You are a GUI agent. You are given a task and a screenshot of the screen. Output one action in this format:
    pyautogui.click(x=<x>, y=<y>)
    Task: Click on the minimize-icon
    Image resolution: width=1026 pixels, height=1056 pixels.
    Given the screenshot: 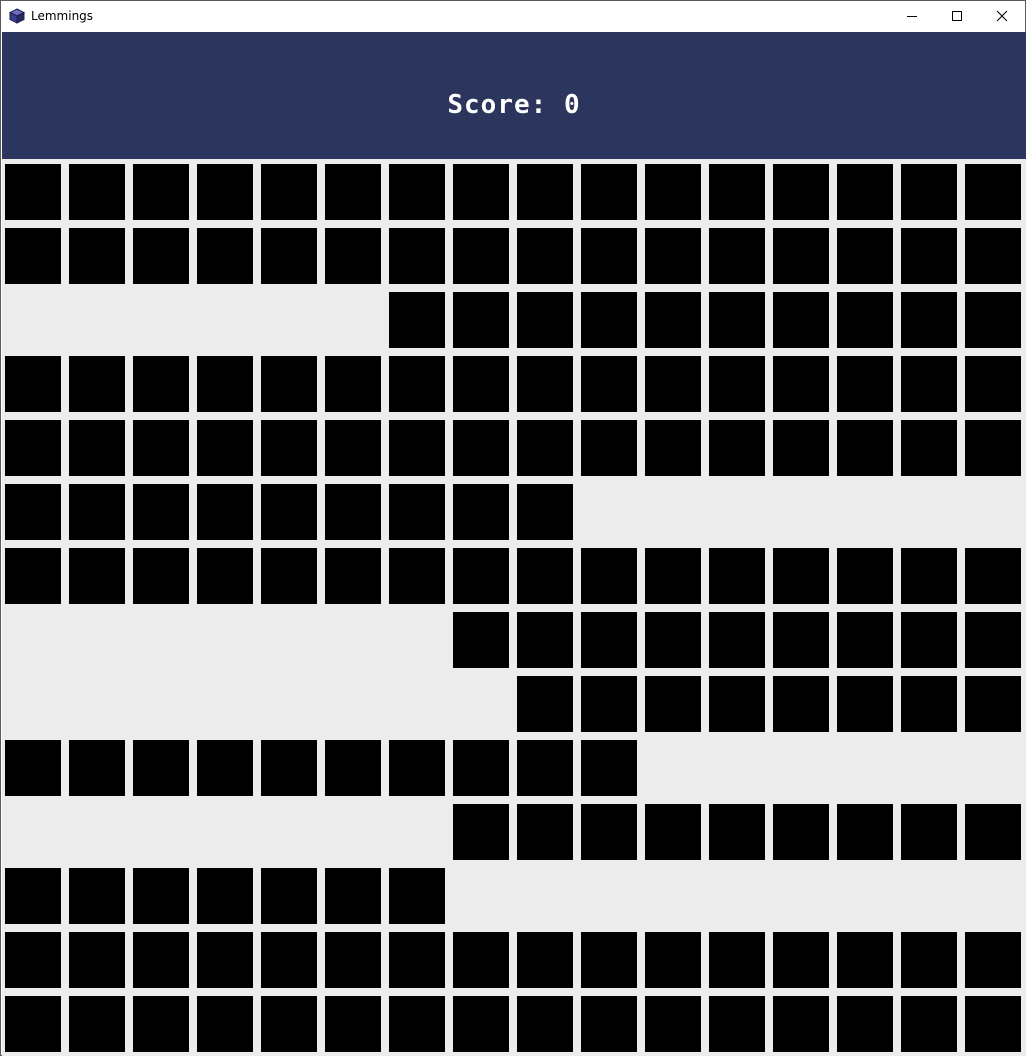 What is the action you would take?
    pyautogui.click(x=912, y=16)
    